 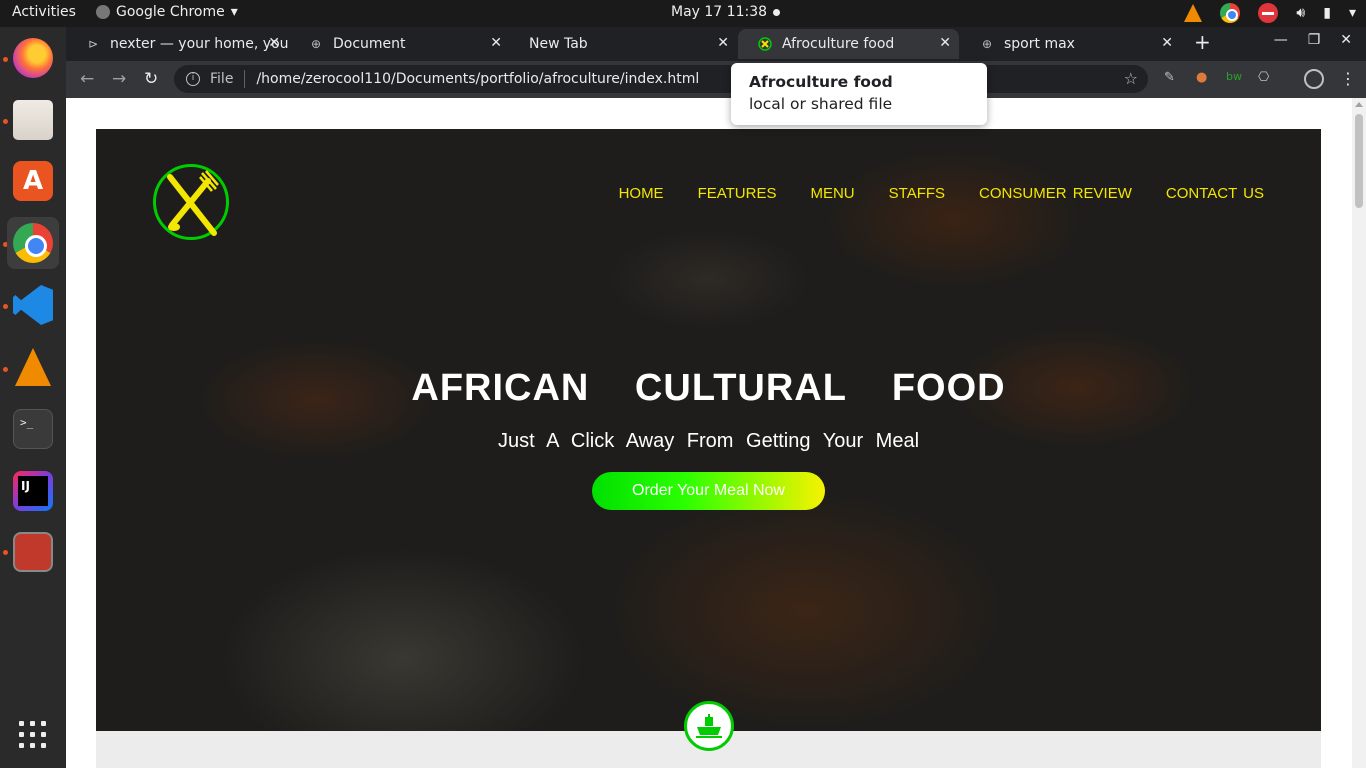 I want to click on hover-card-title: Afroculture food, so click(x=821, y=82).